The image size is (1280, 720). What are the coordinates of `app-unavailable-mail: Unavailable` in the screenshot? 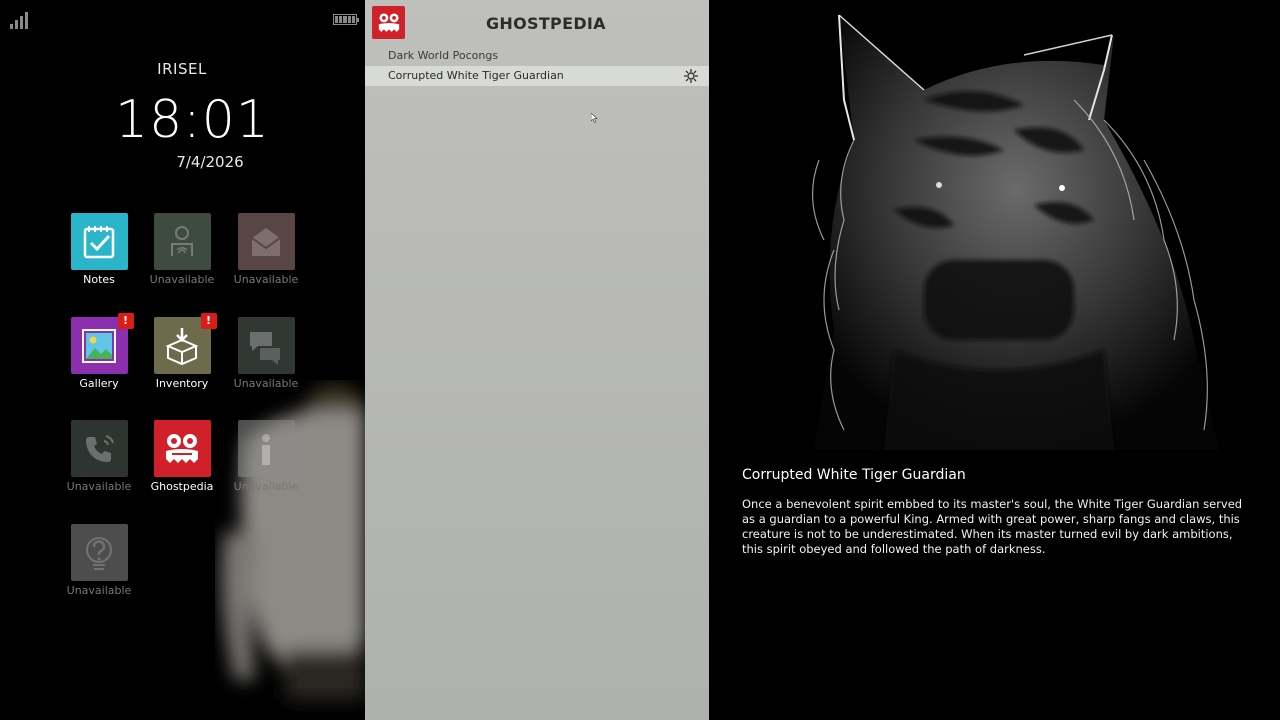 It's located at (266, 249).